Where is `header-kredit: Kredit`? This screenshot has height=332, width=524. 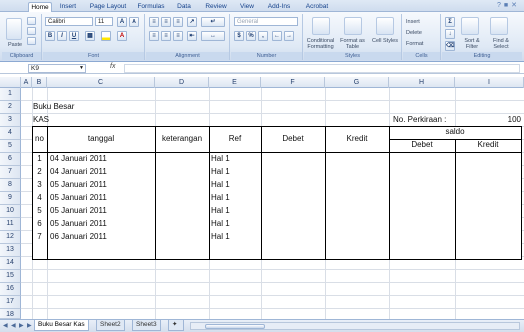
header-kredit: Kredit is located at coordinates (357, 139).